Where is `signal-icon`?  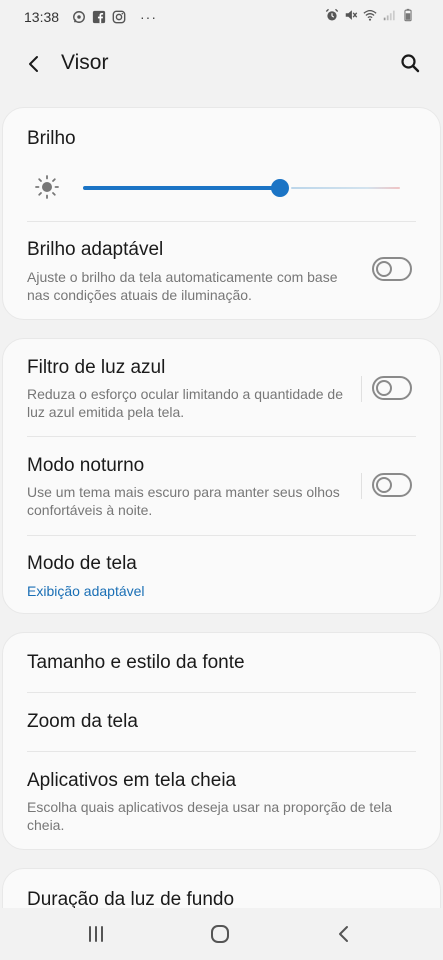 signal-icon is located at coordinates (389, 15).